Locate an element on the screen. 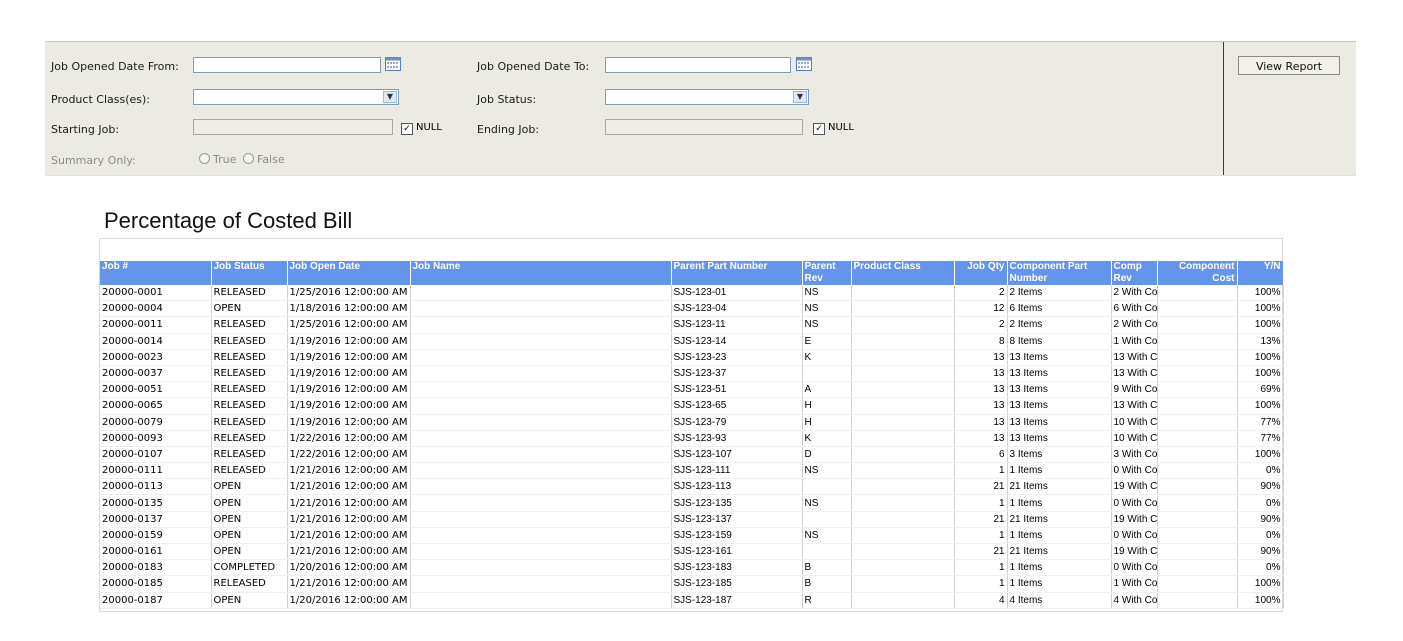 The image size is (1403, 641). table-cell: 13 is located at coordinates (981, 422).